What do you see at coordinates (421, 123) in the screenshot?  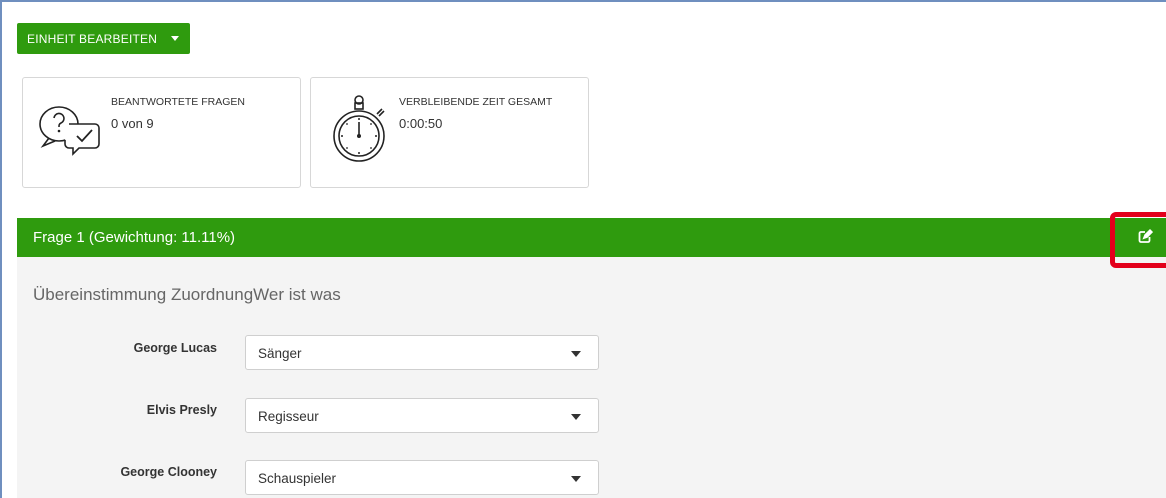 I see `remaining-time-value: 0:00:50` at bounding box center [421, 123].